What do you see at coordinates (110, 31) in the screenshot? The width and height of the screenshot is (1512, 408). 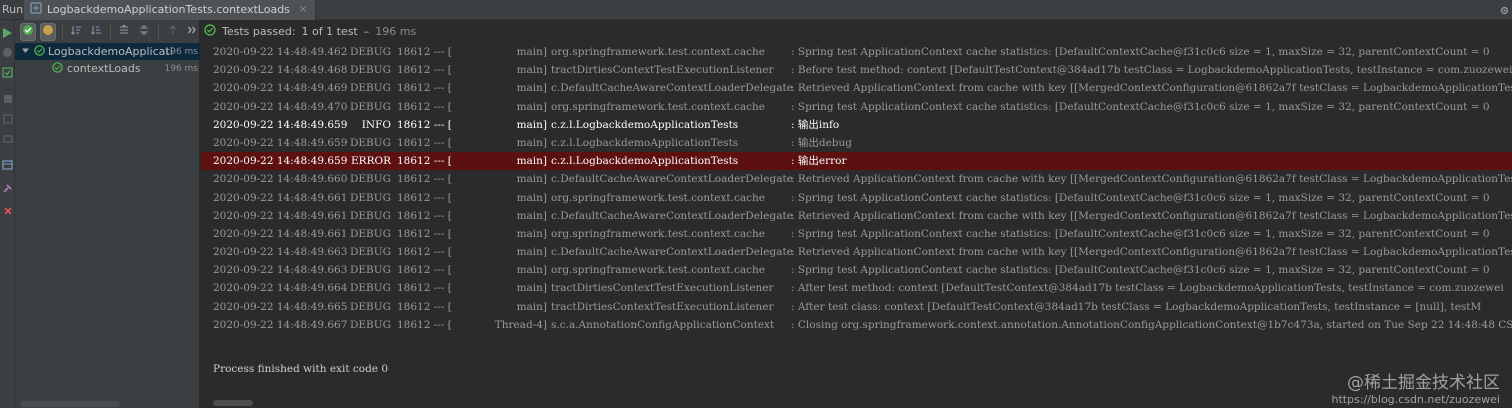 I see `toolbar-separator` at bounding box center [110, 31].